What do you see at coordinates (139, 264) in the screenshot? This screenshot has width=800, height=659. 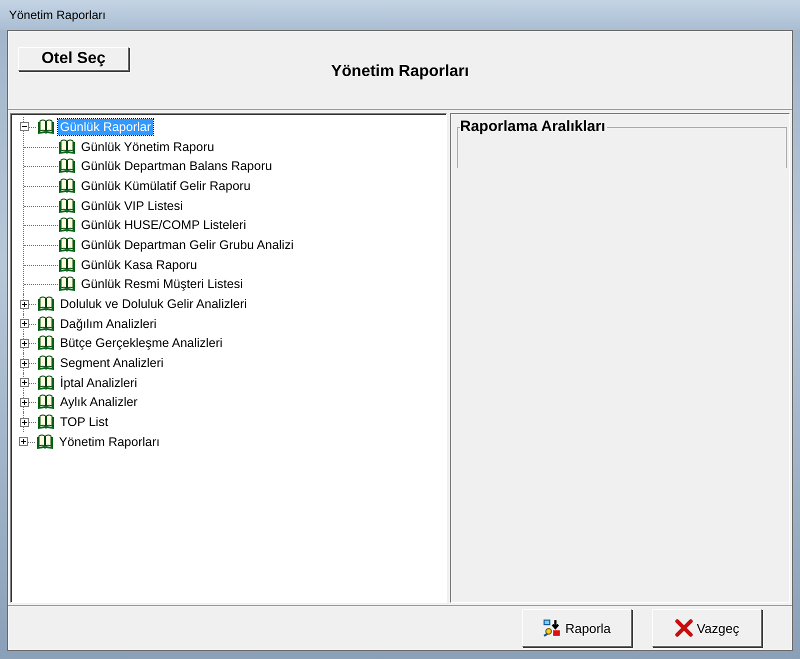 I see `tree-item: Günlük Kasa Raporu` at bounding box center [139, 264].